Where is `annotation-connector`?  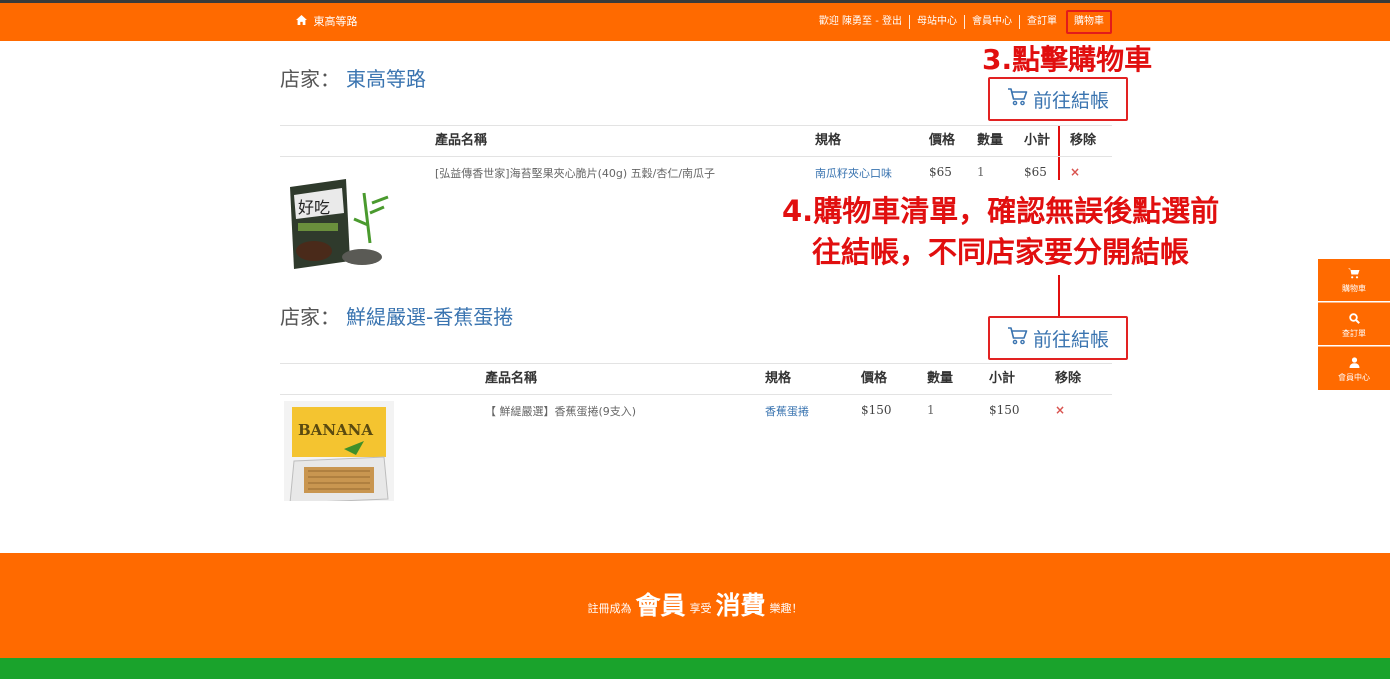
annotation-connector is located at coordinates (1059, 296).